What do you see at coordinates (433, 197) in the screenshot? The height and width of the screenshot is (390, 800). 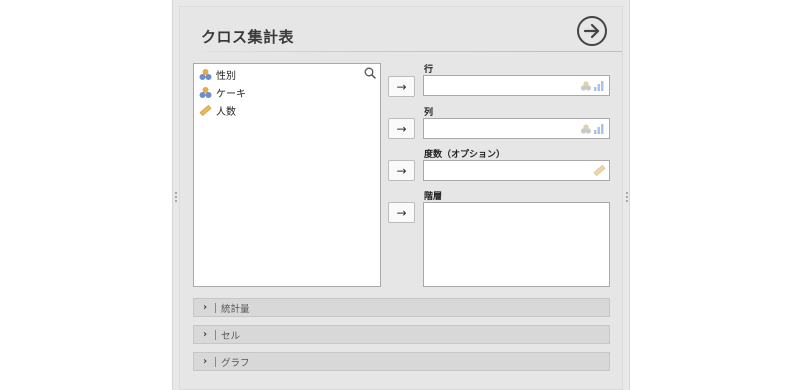 I see `layers-label: 階層` at bounding box center [433, 197].